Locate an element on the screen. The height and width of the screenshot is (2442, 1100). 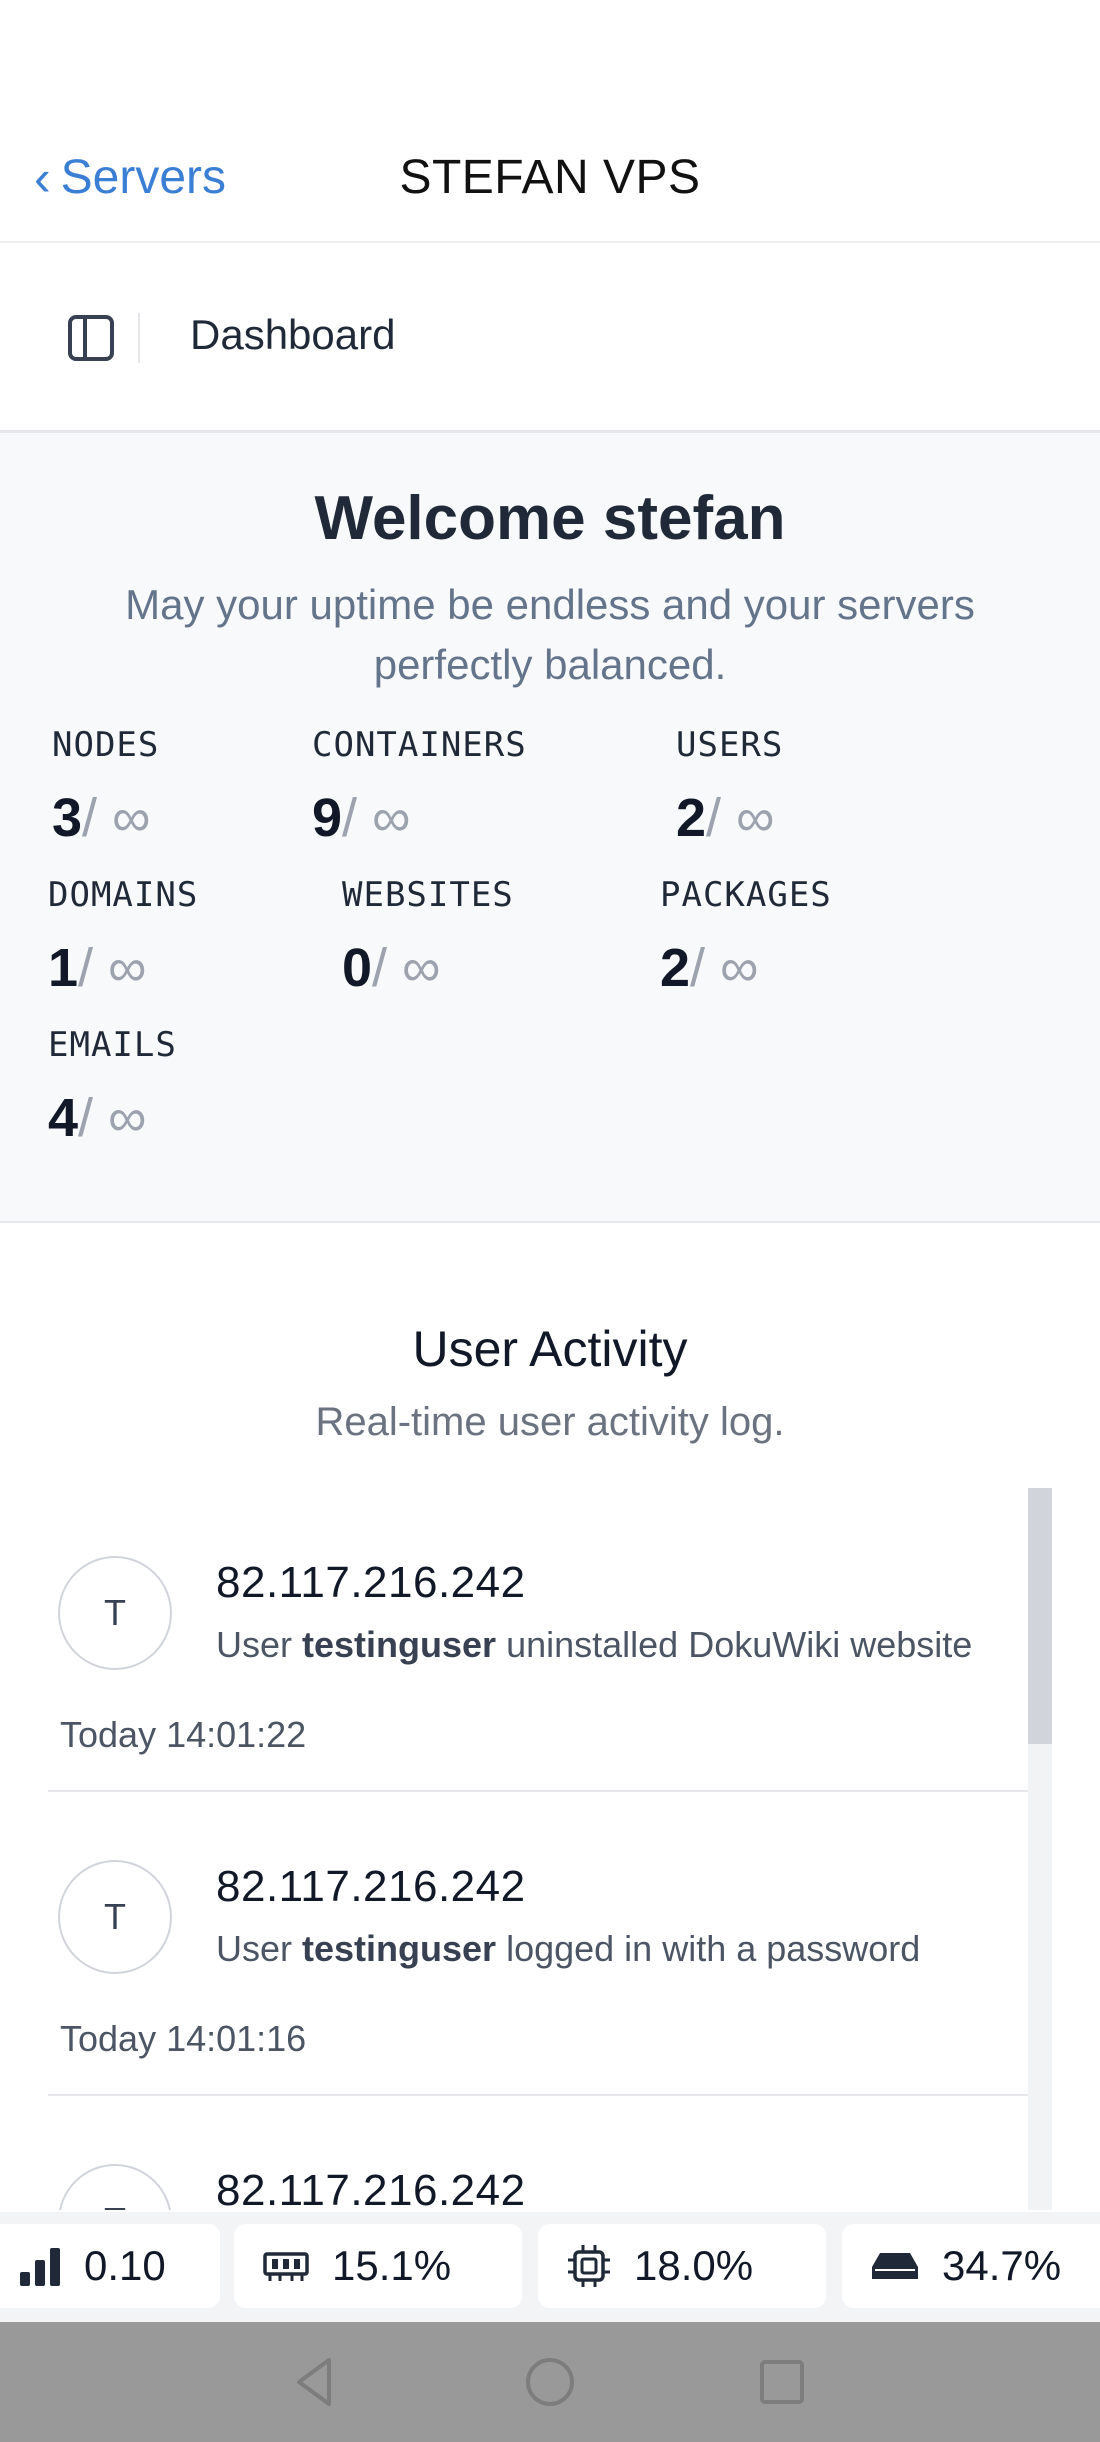
stat-label: CONTAINERS is located at coordinates (419, 745).